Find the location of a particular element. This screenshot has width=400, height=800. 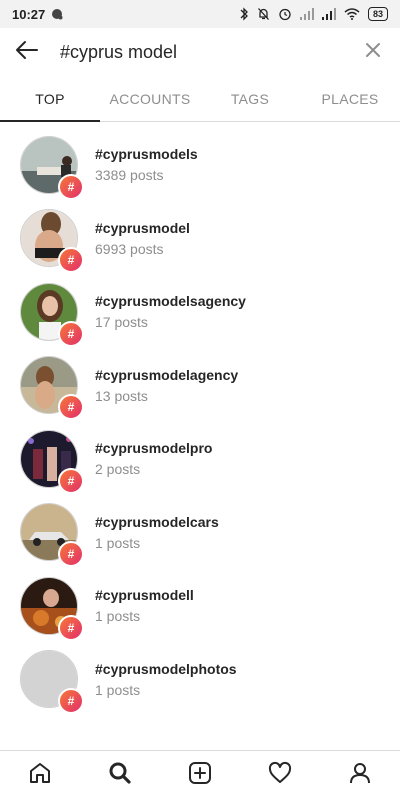

nav-activity-button is located at coordinates (280, 775).